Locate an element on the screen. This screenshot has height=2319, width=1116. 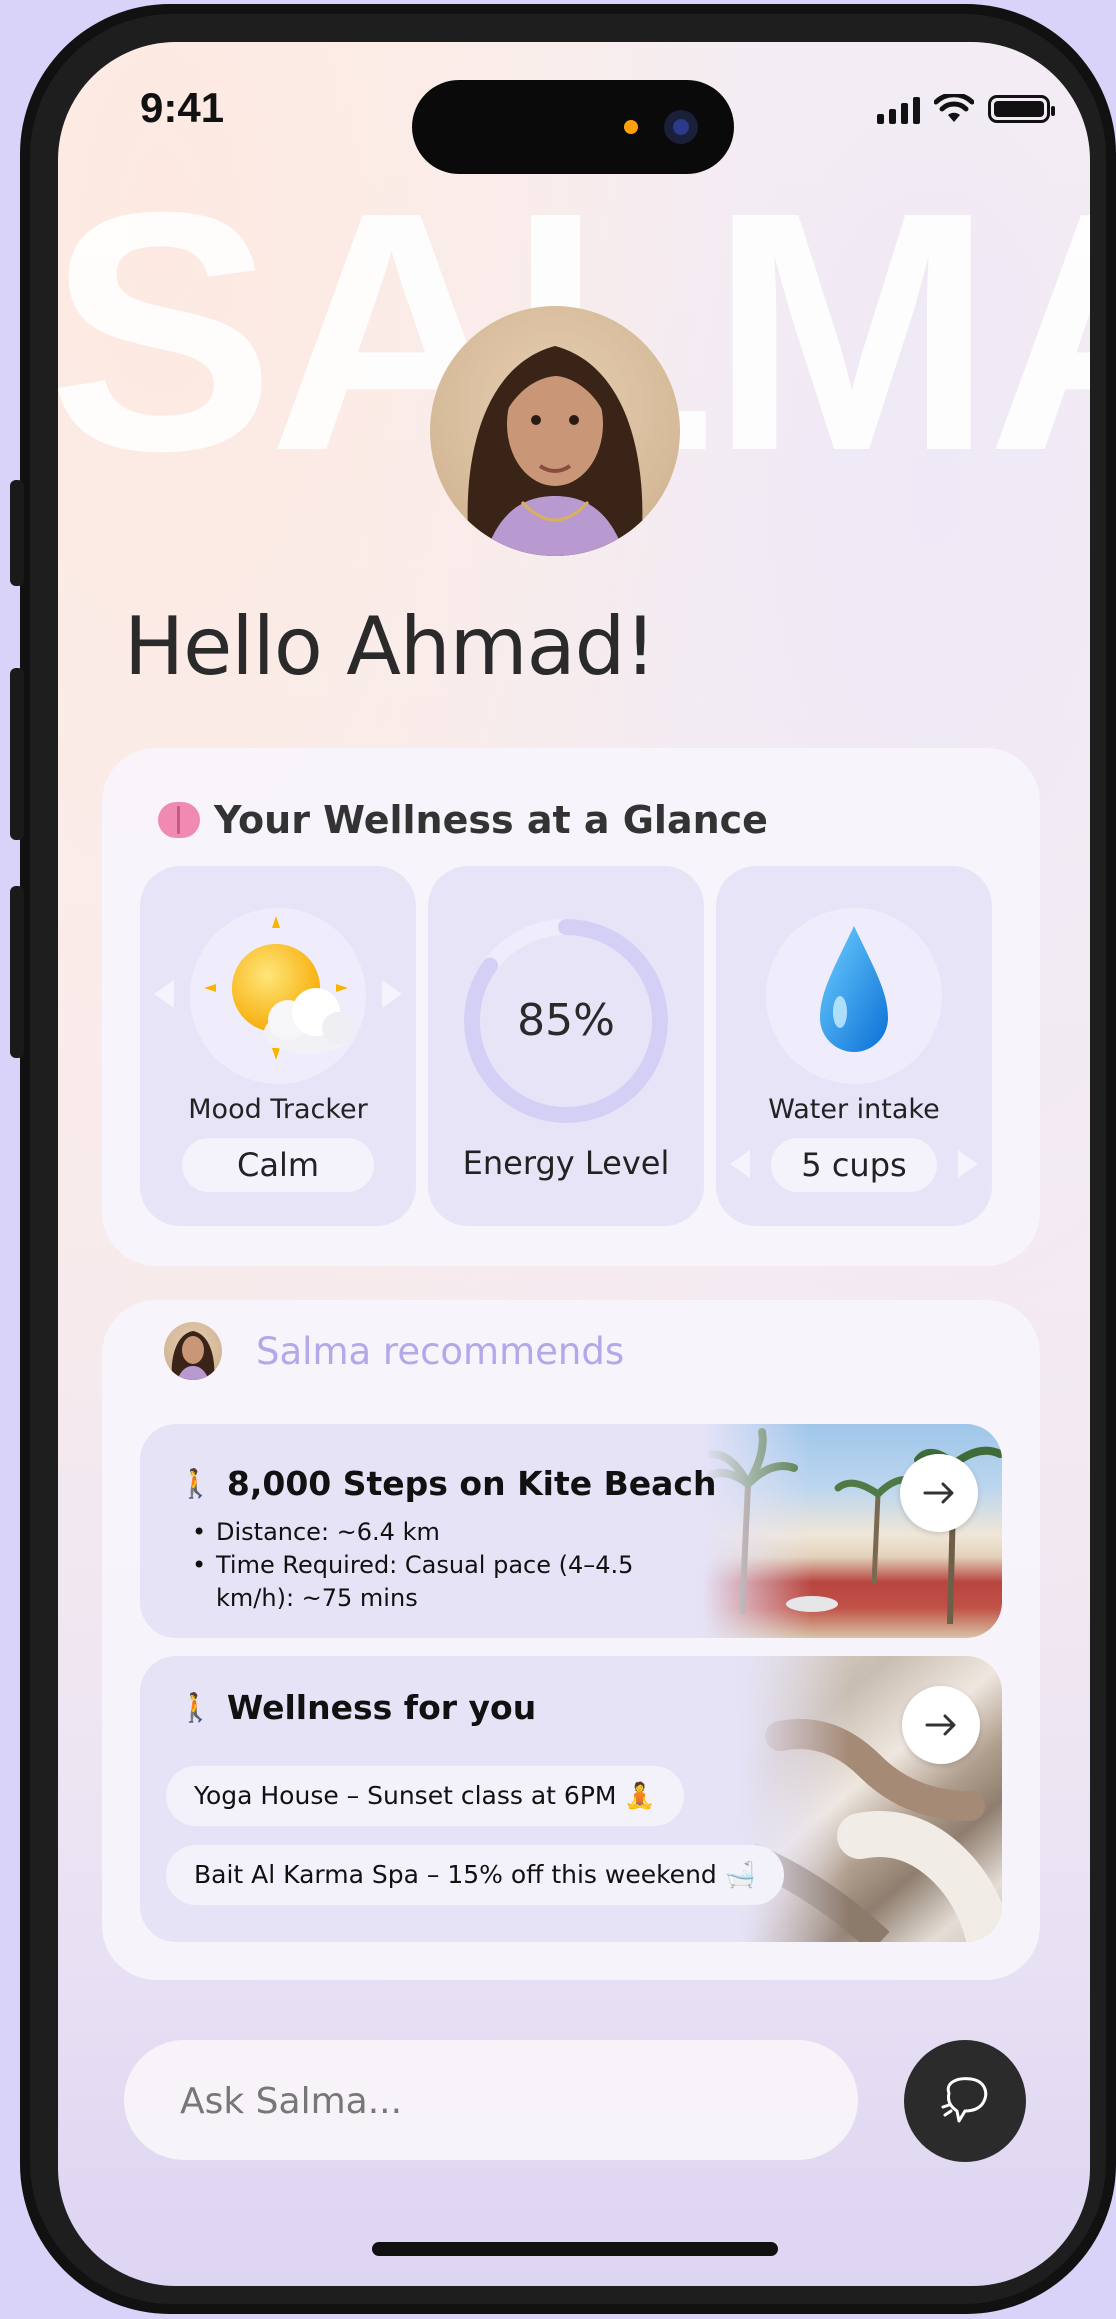
status-icons is located at coordinates (966, 109).